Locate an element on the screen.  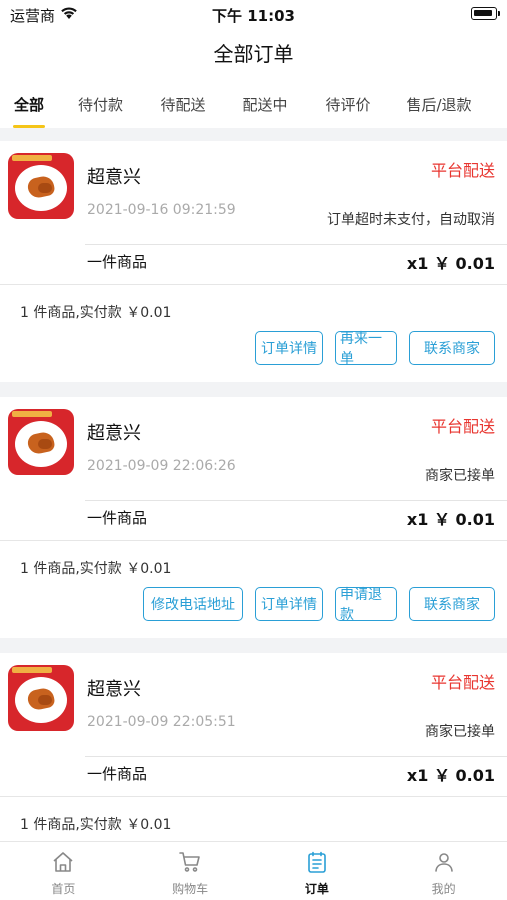
tab-pending-review: 待评价 is located at coordinates (348, 102).